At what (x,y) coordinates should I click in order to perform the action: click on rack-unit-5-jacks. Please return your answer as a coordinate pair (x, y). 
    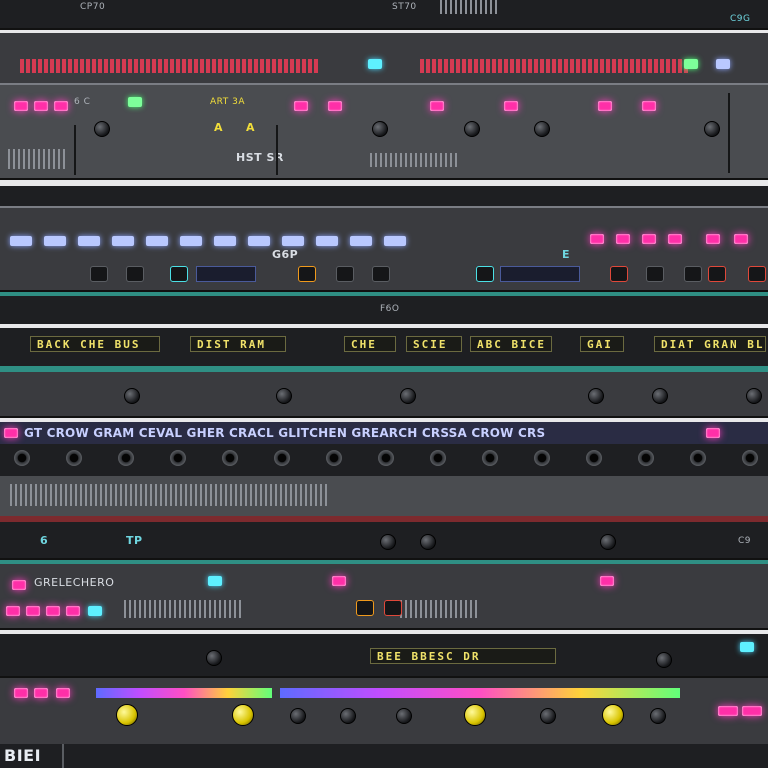
    Looking at the image, I should click on (384, 460).